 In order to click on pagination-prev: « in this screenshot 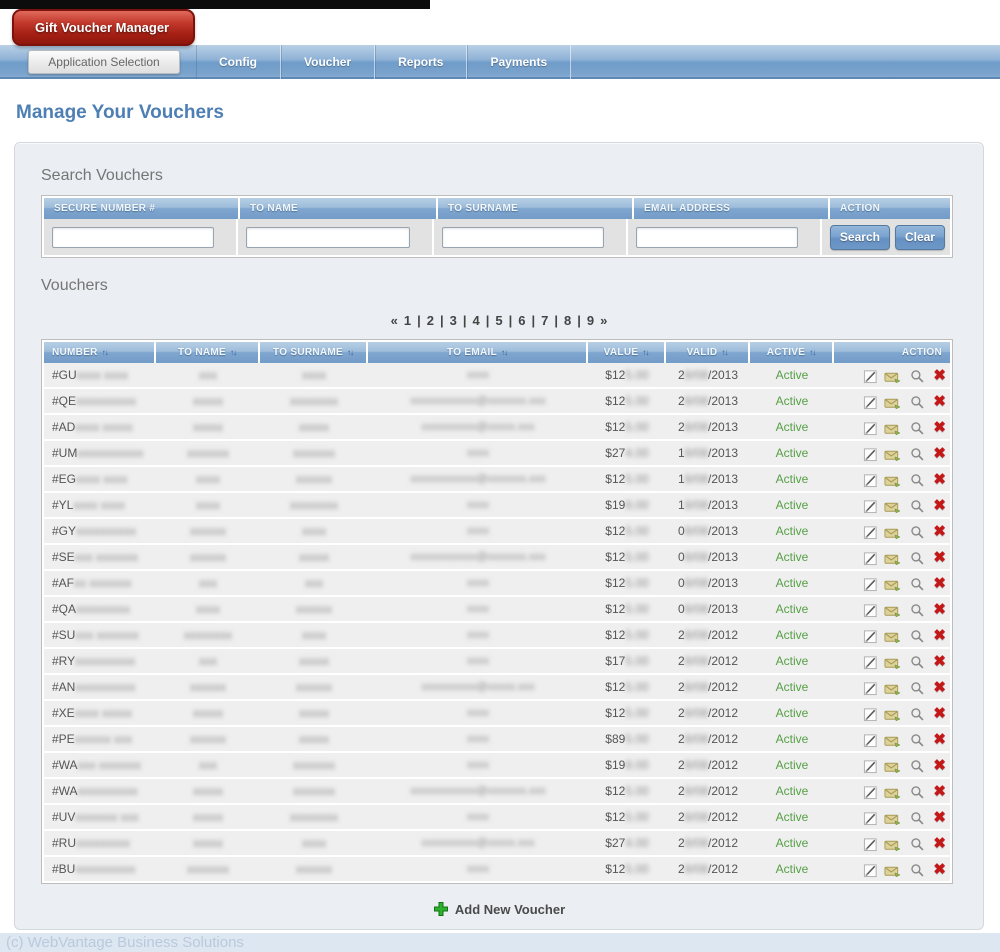, I will do `click(394, 320)`.